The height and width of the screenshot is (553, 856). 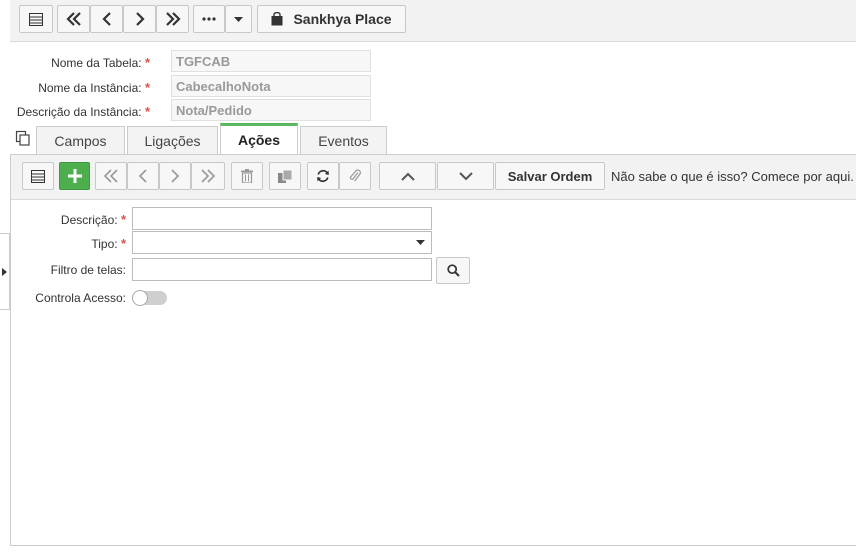 I want to click on search-button, so click(x=453, y=270).